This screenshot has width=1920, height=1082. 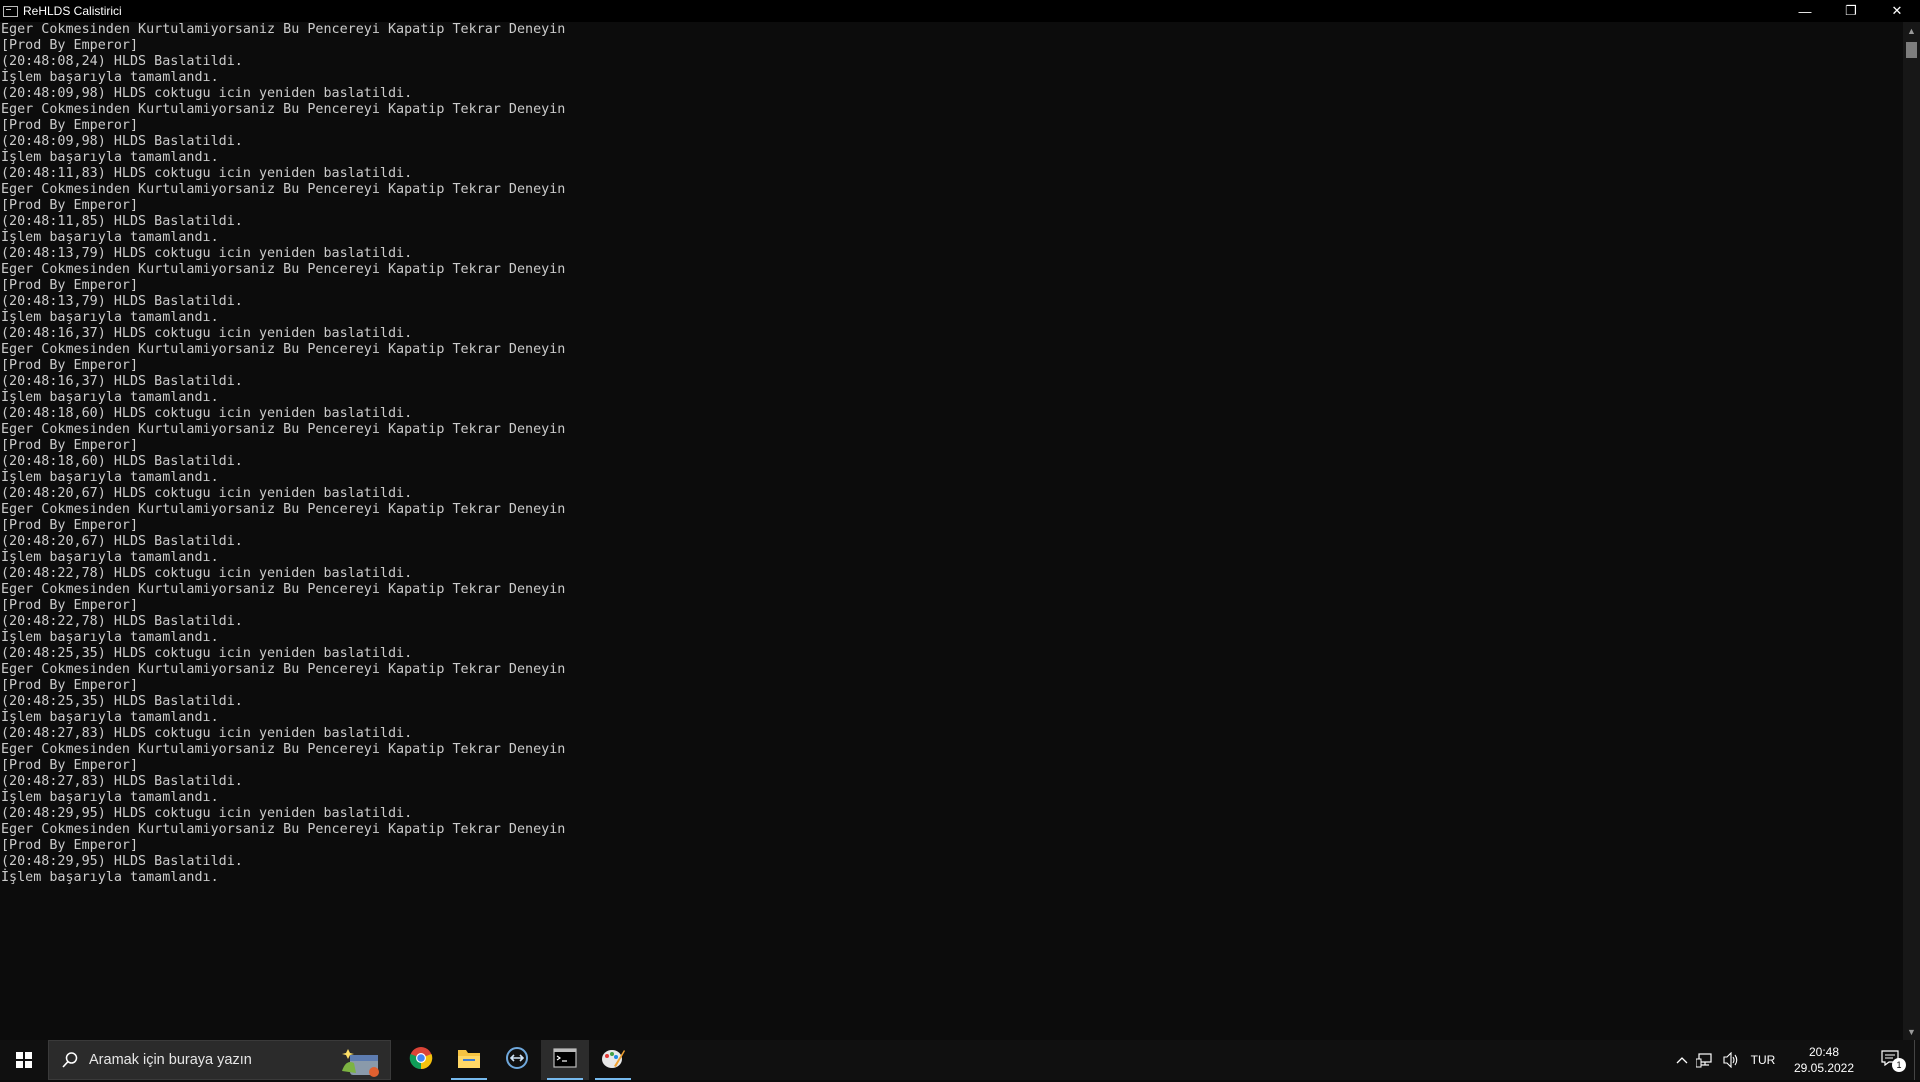 I want to click on teamviewer-icon, so click(x=517, y=1060).